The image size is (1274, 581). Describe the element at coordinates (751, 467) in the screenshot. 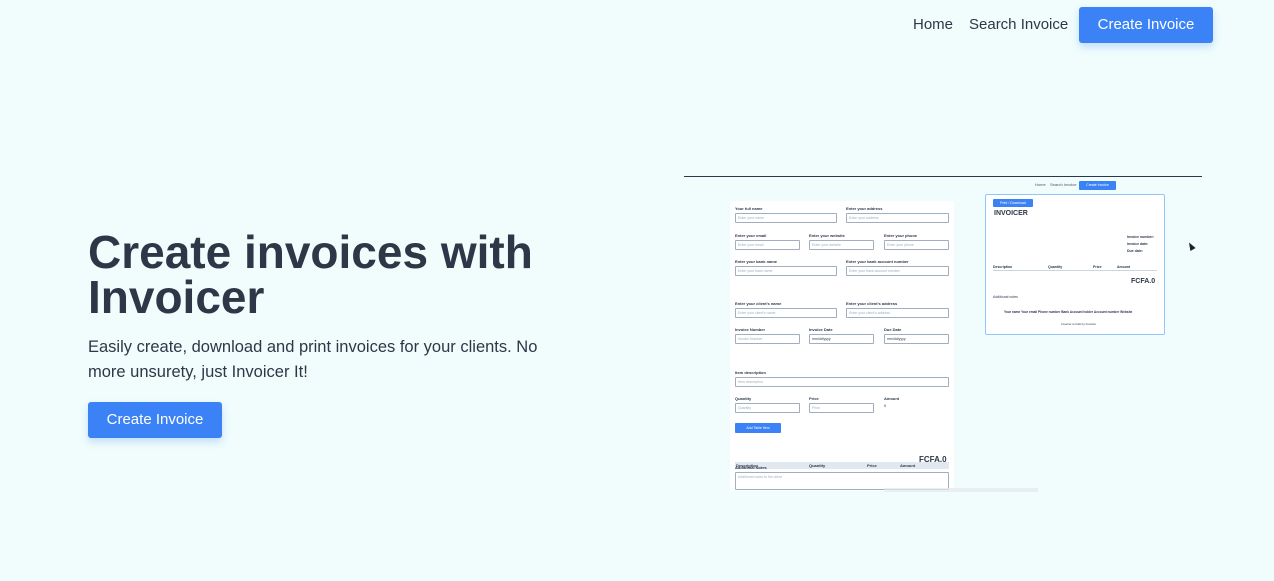

I see `preview-label: Additional Notes` at that location.